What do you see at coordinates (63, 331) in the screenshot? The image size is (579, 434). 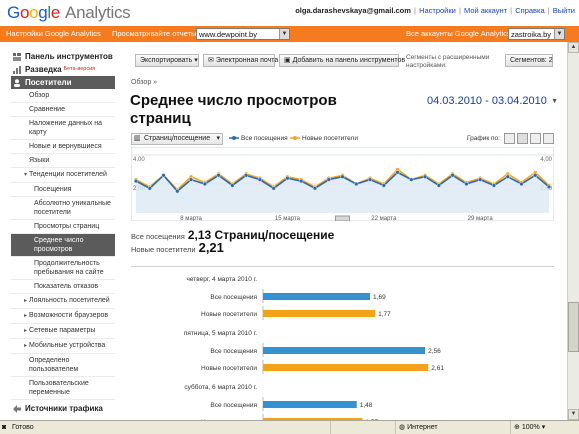 I see `sidebar-item: Сетевые параметры` at bounding box center [63, 331].